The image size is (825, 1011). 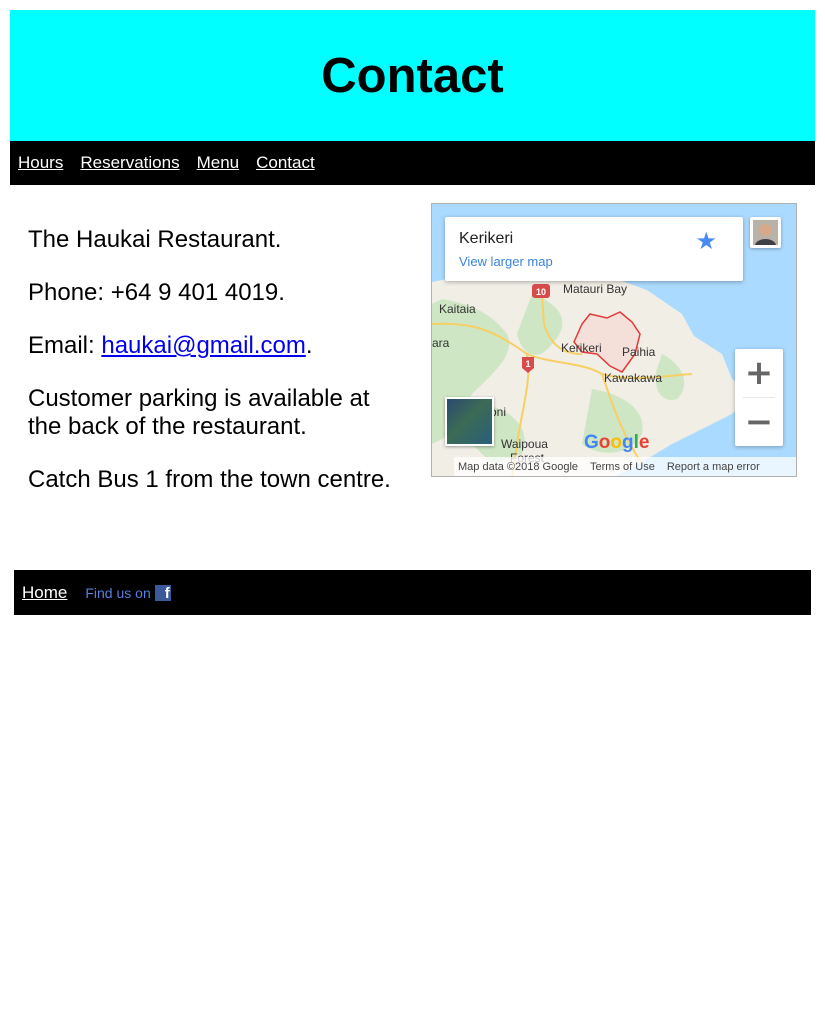 I want to click on email-suffix: ., so click(x=309, y=345).